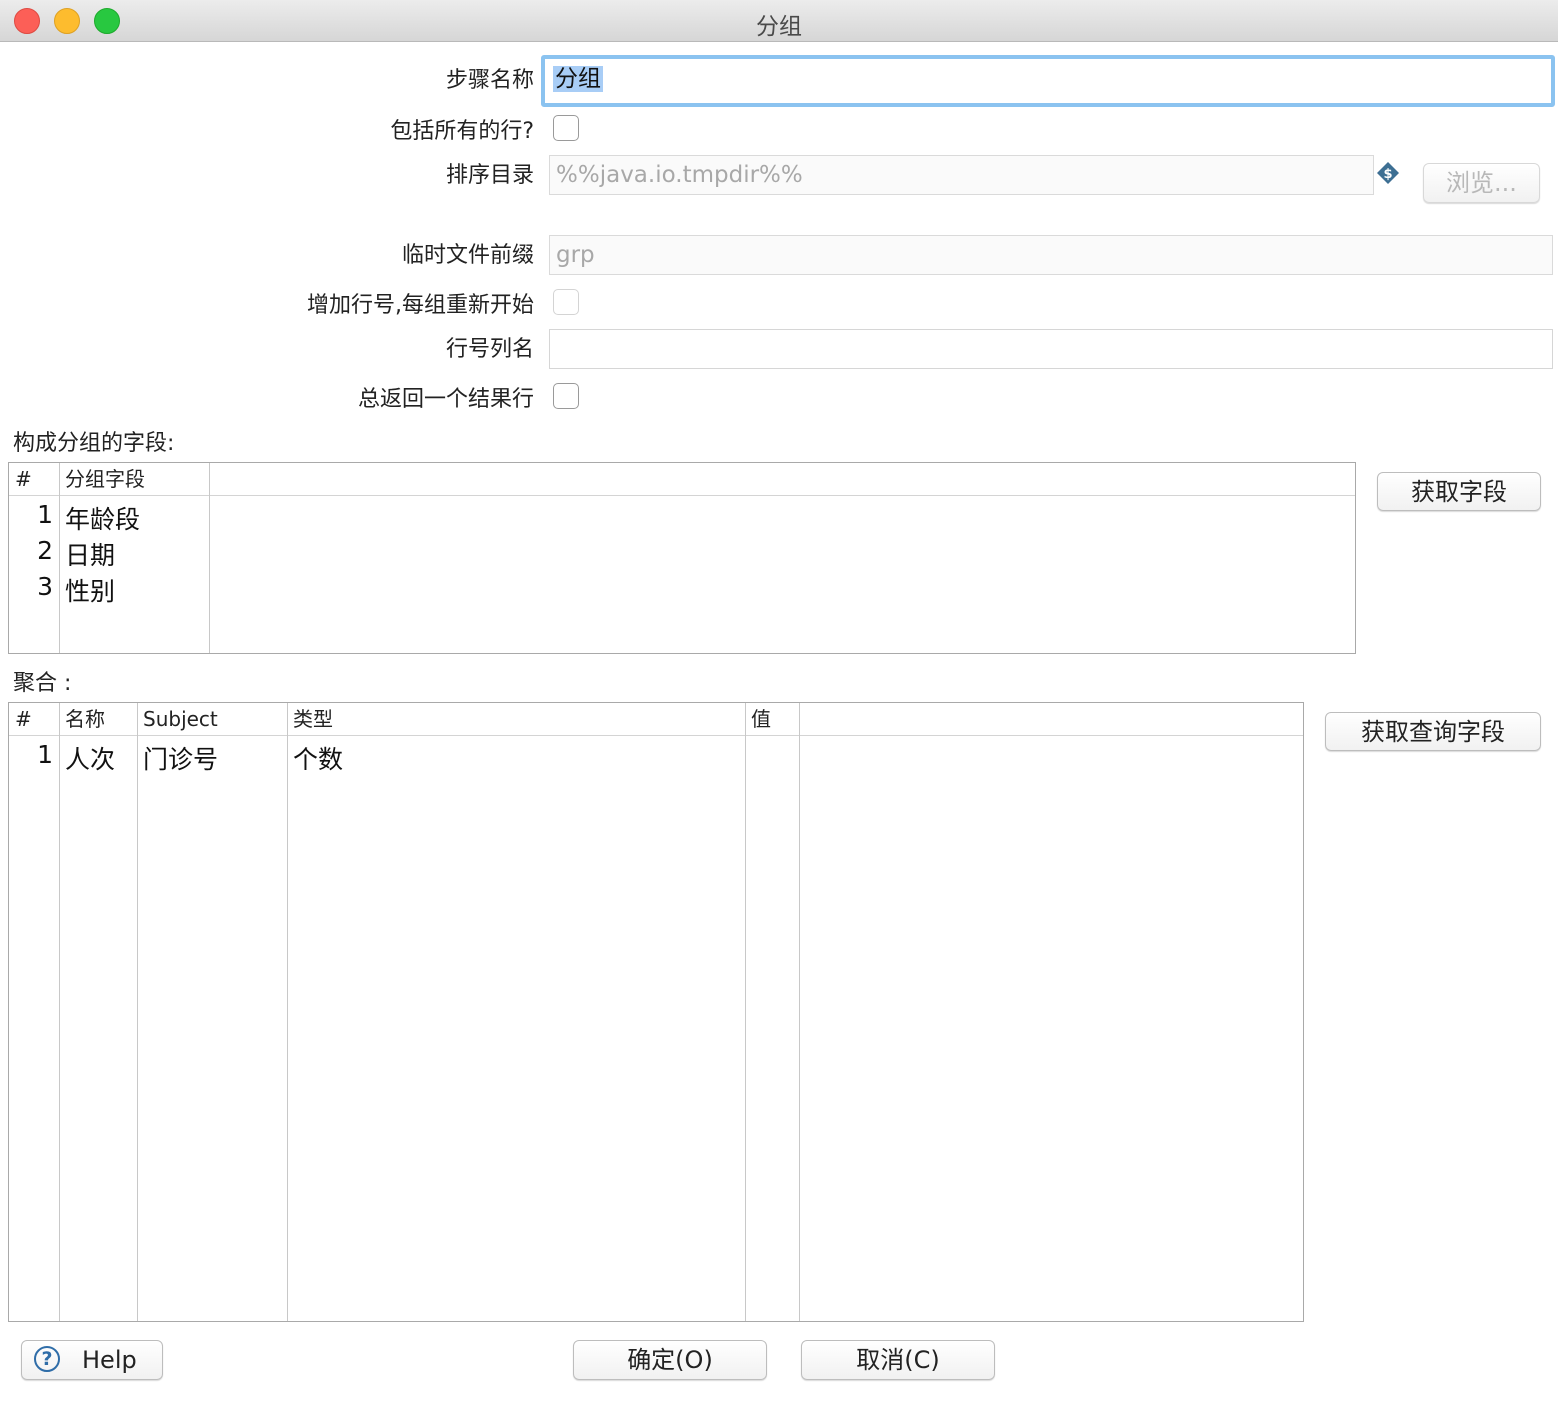 The image size is (1558, 1408). Describe the element at coordinates (109, 1360) in the screenshot. I see `help-label: Help` at that location.